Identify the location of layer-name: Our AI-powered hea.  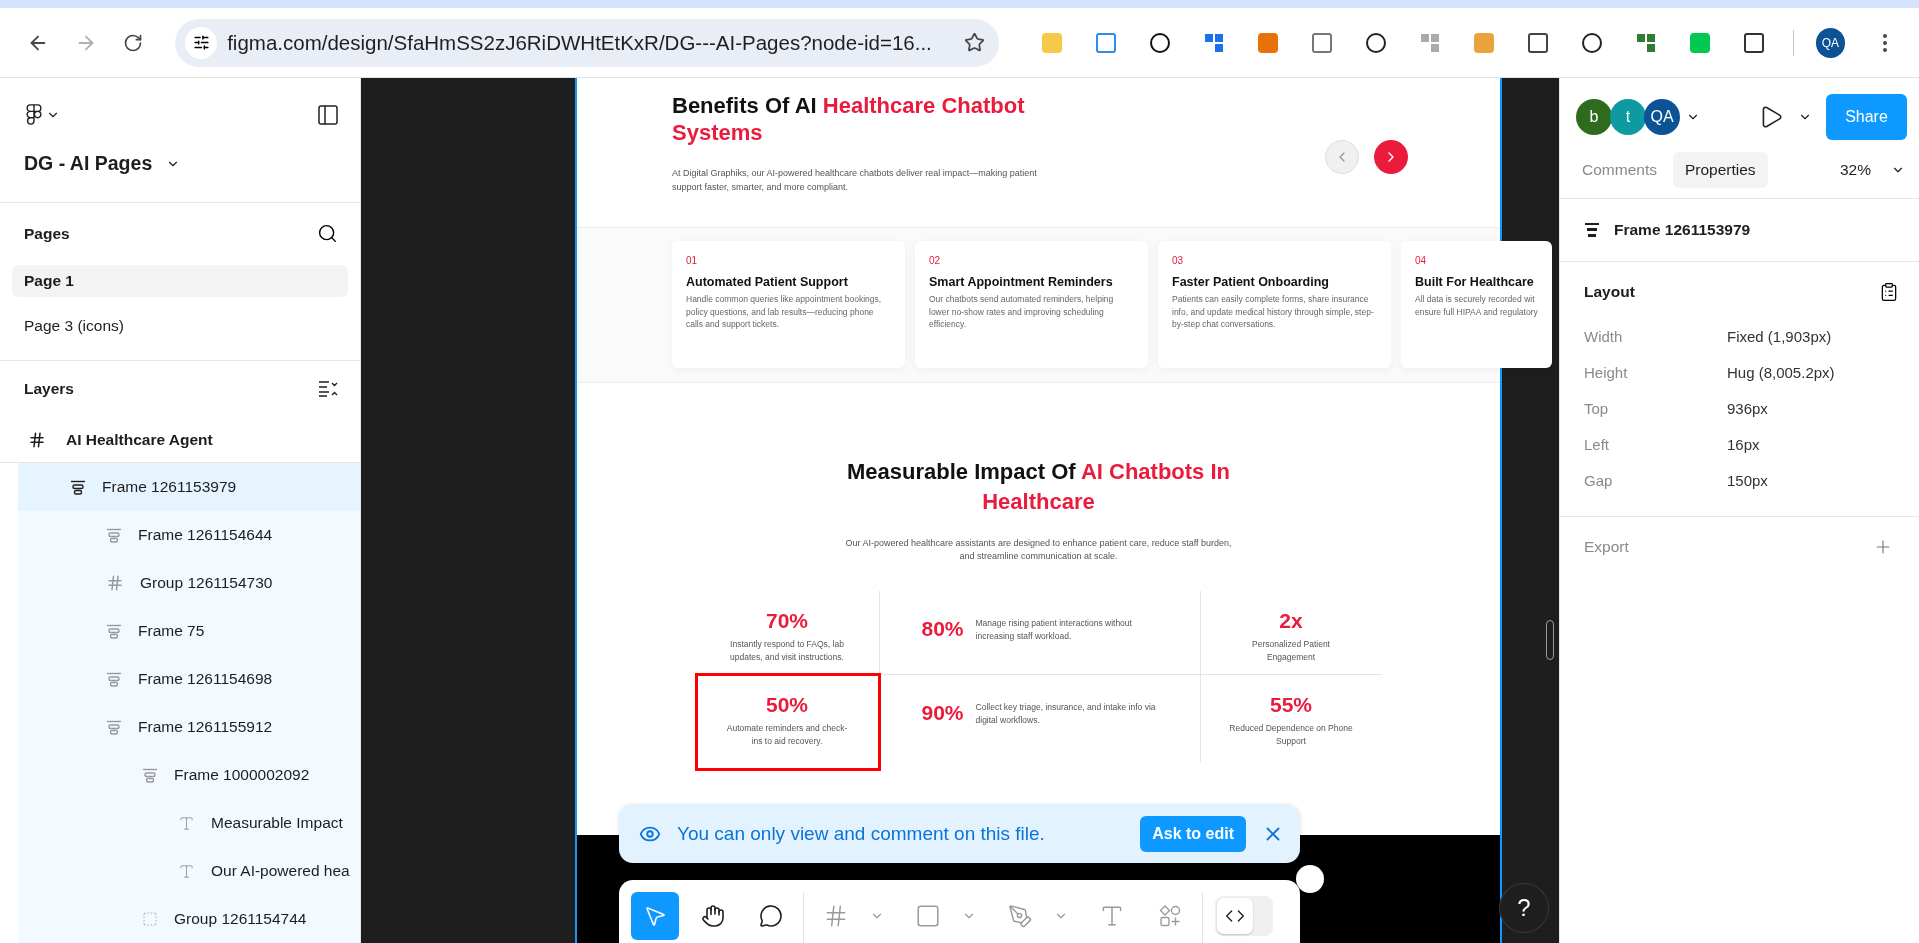
(280, 871).